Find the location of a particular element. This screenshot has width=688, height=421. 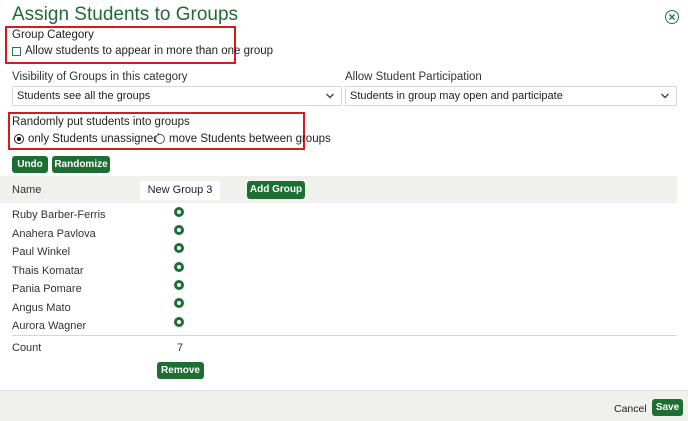

randomize-button: Randomize is located at coordinates (81, 164).